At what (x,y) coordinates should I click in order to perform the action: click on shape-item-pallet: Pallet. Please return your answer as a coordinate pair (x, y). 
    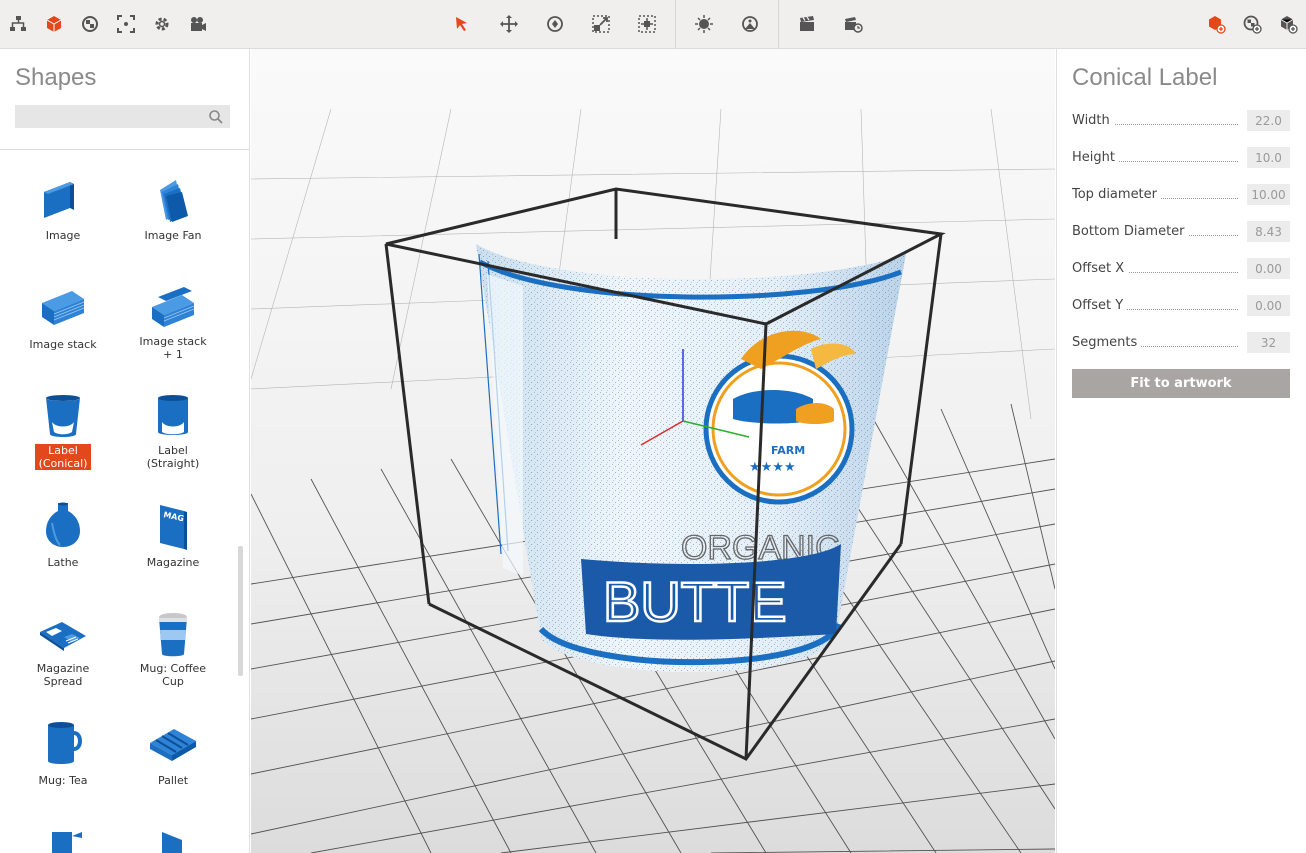
    Looking at the image, I should click on (173, 753).